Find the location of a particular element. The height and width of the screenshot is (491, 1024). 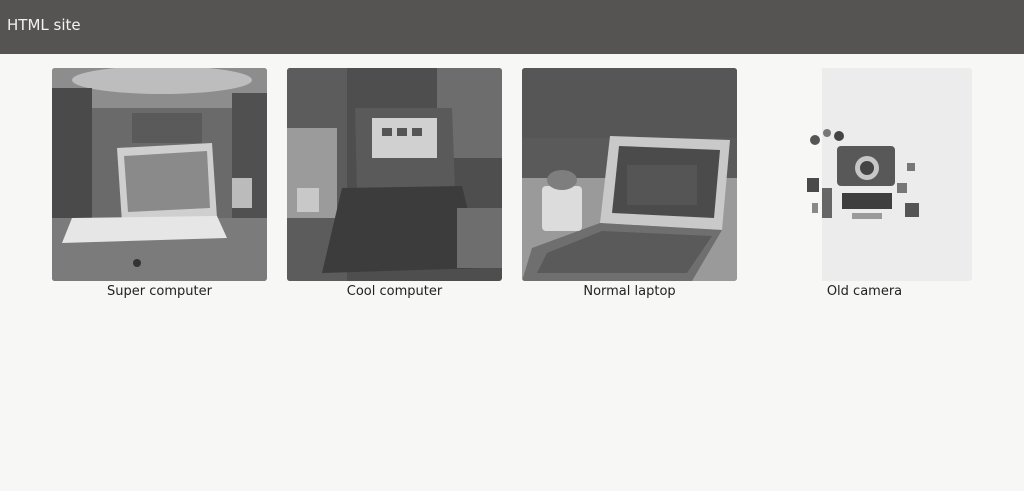

site-title: HTML site is located at coordinates (44, 25).